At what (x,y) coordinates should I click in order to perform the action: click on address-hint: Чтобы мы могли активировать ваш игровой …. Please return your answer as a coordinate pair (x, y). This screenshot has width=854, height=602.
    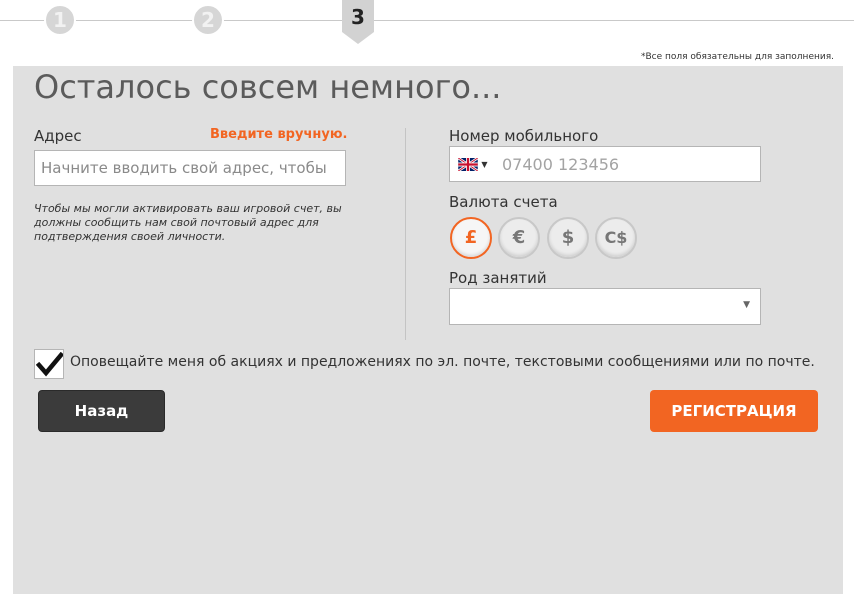
    Looking at the image, I should click on (188, 222).